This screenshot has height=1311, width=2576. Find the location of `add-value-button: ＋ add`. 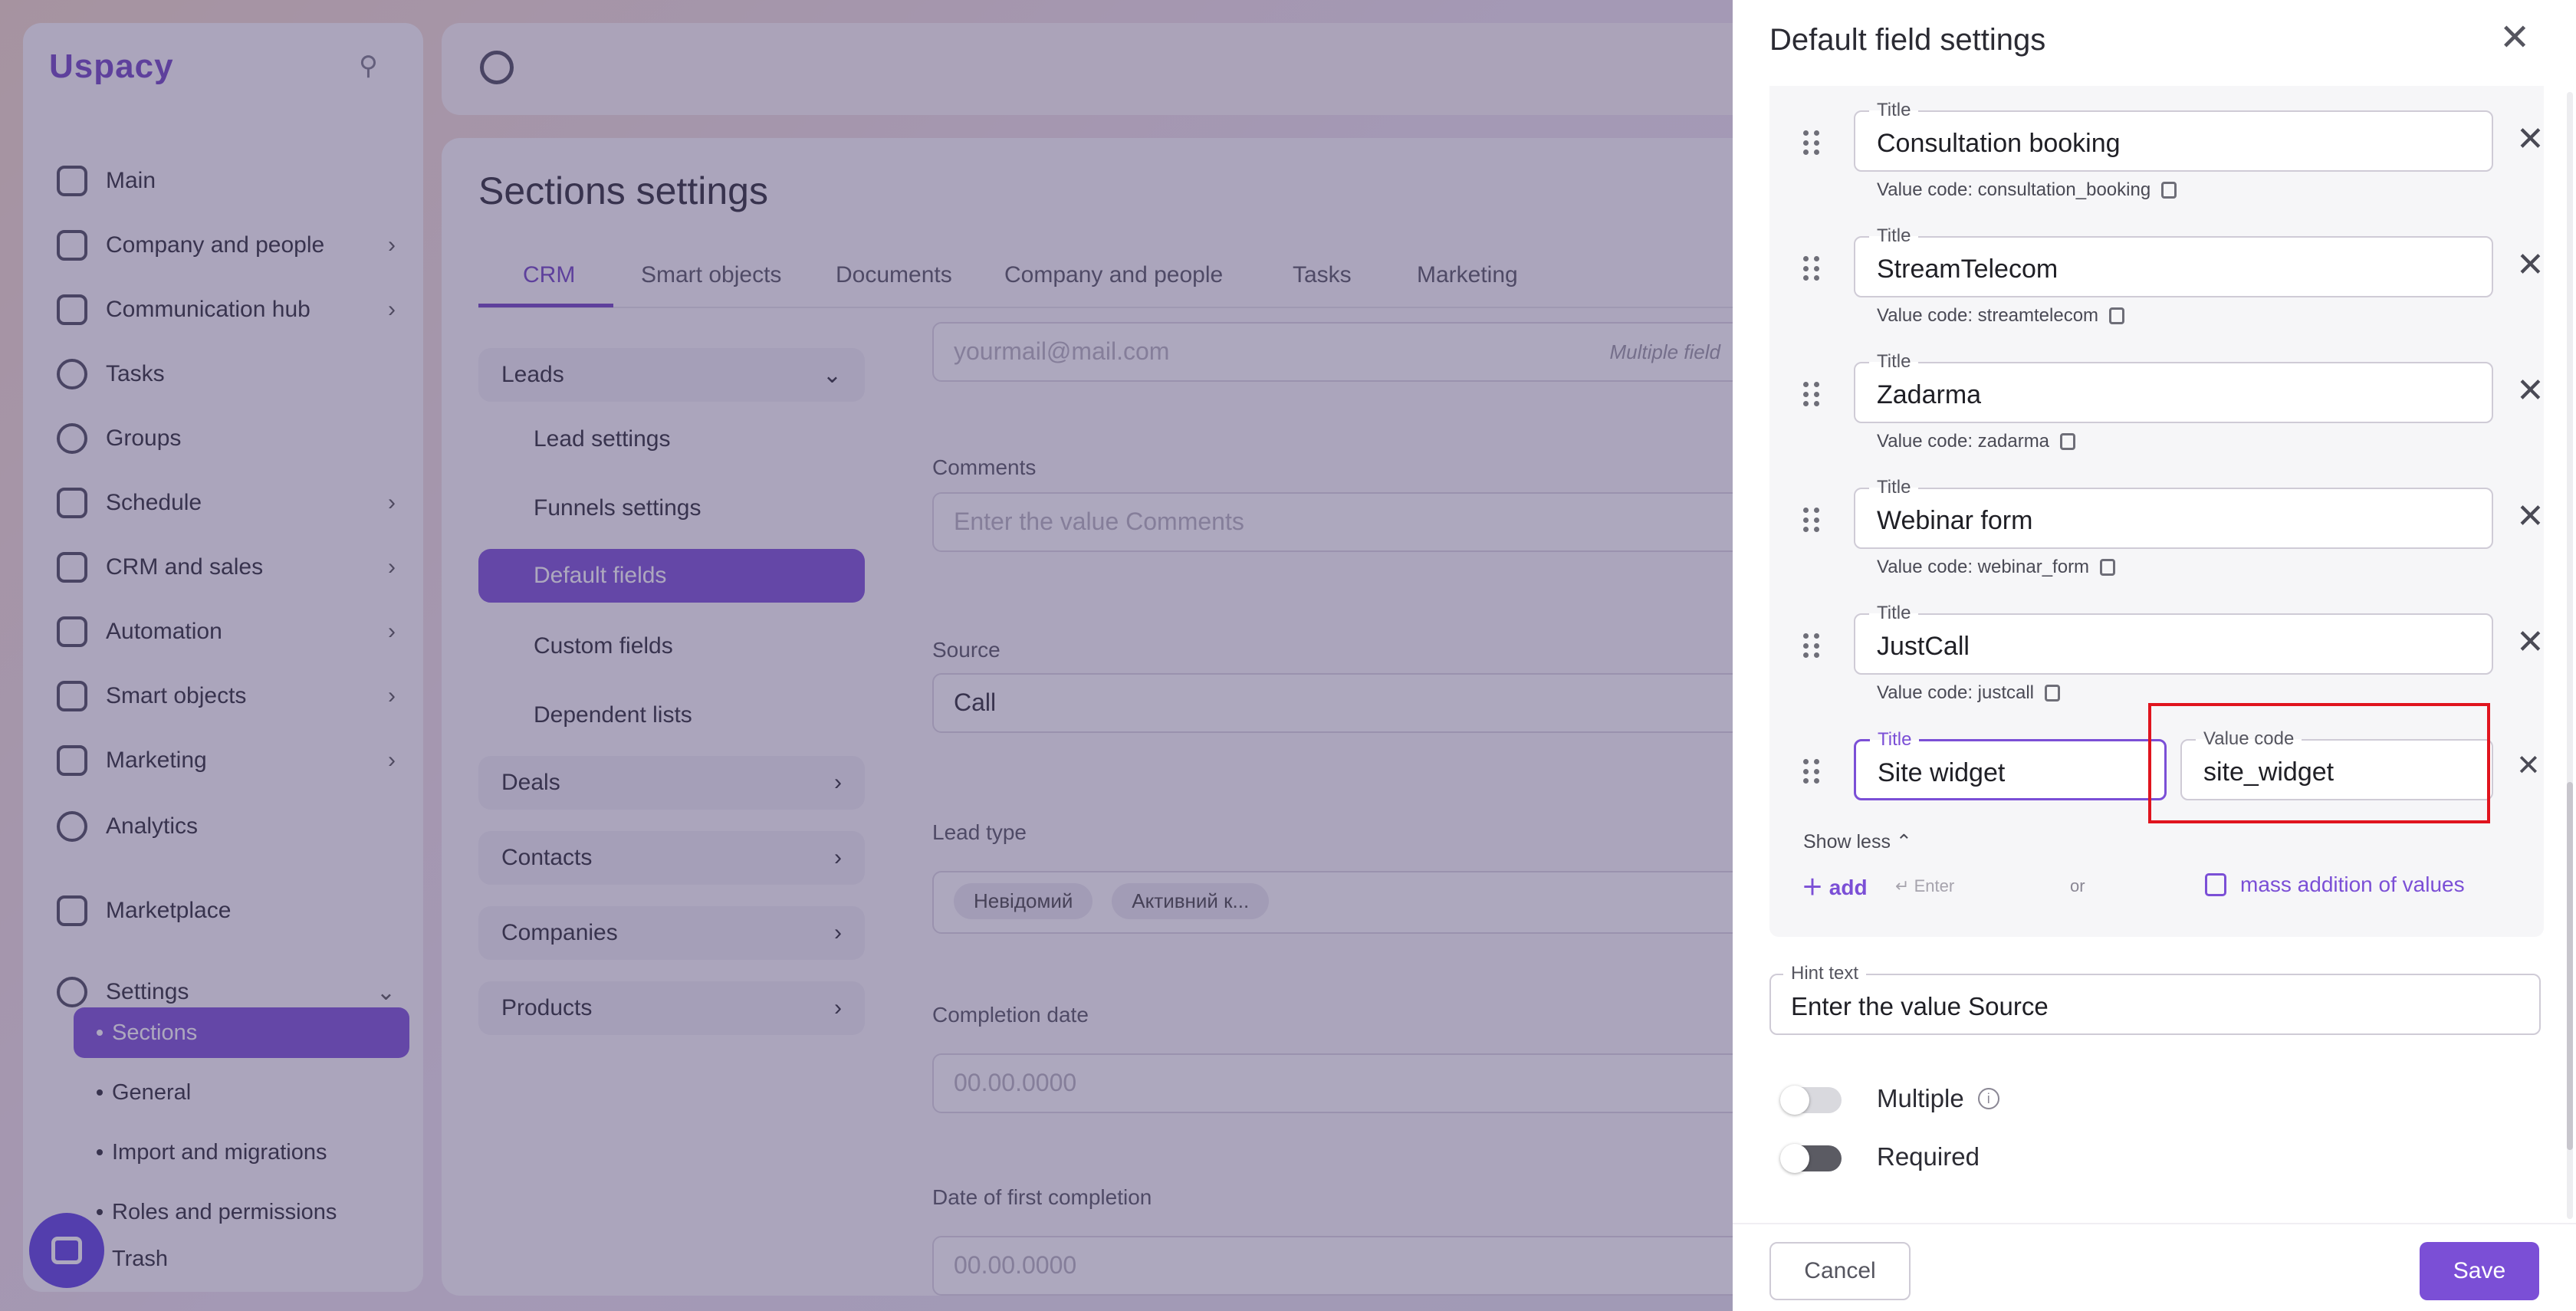

add-value-button: ＋ add is located at coordinates (1835, 887).